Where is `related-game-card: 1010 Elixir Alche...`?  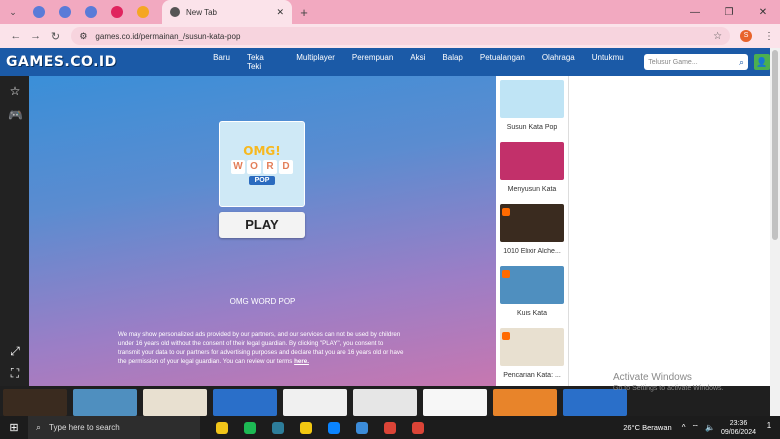
related-game-card: 1010 Elixir Alche... is located at coordinates (532, 229).